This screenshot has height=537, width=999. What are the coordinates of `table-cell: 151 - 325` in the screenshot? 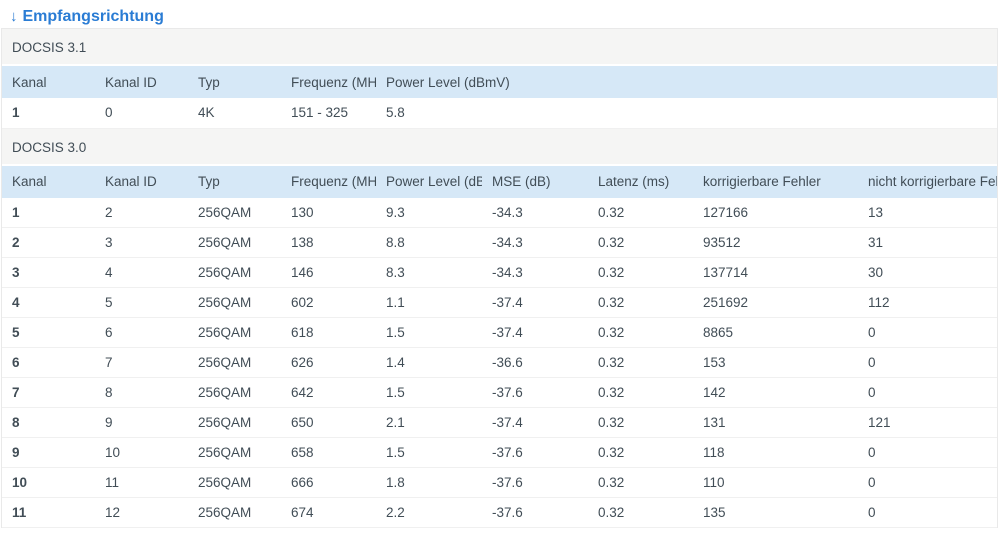 It's located at (328, 113).